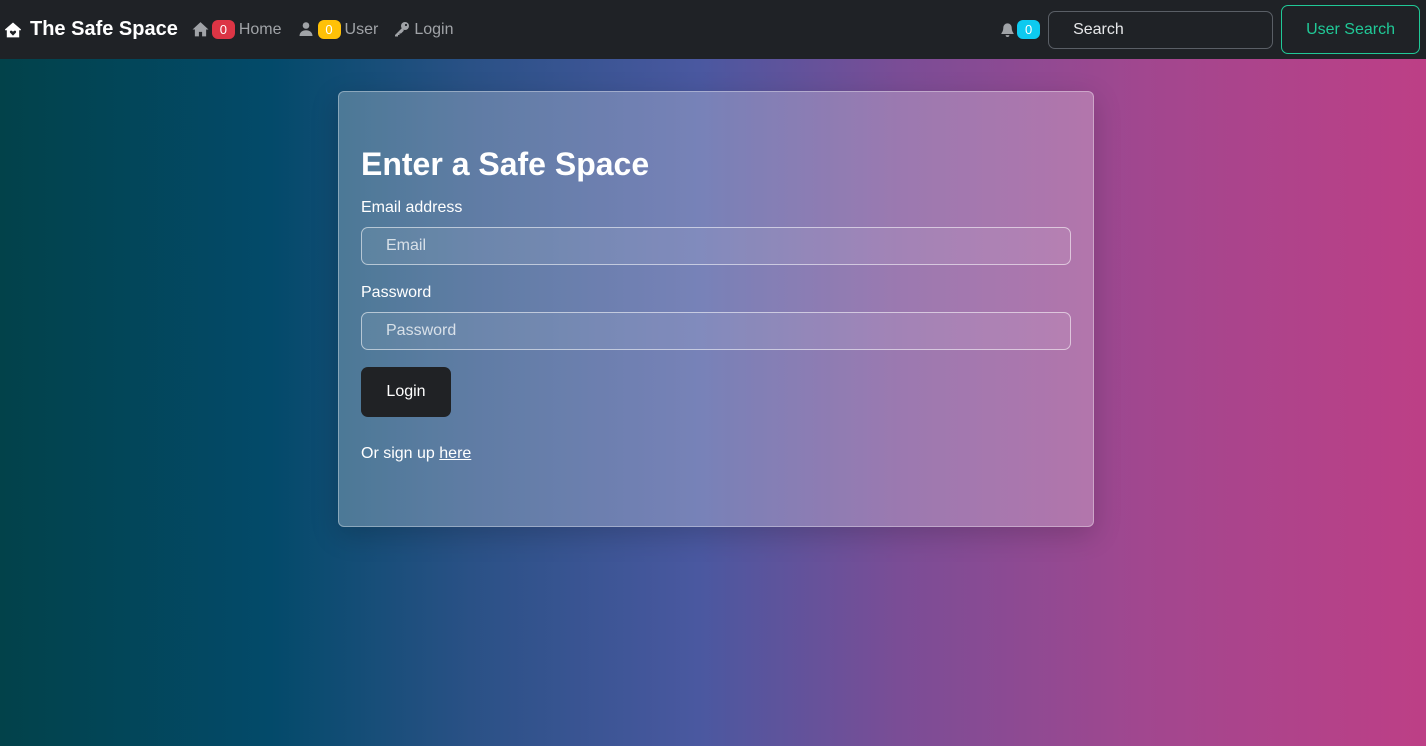  Describe the element at coordinates (260, 29) in the screenshot. I see `nav-home-label: Home` at that location.